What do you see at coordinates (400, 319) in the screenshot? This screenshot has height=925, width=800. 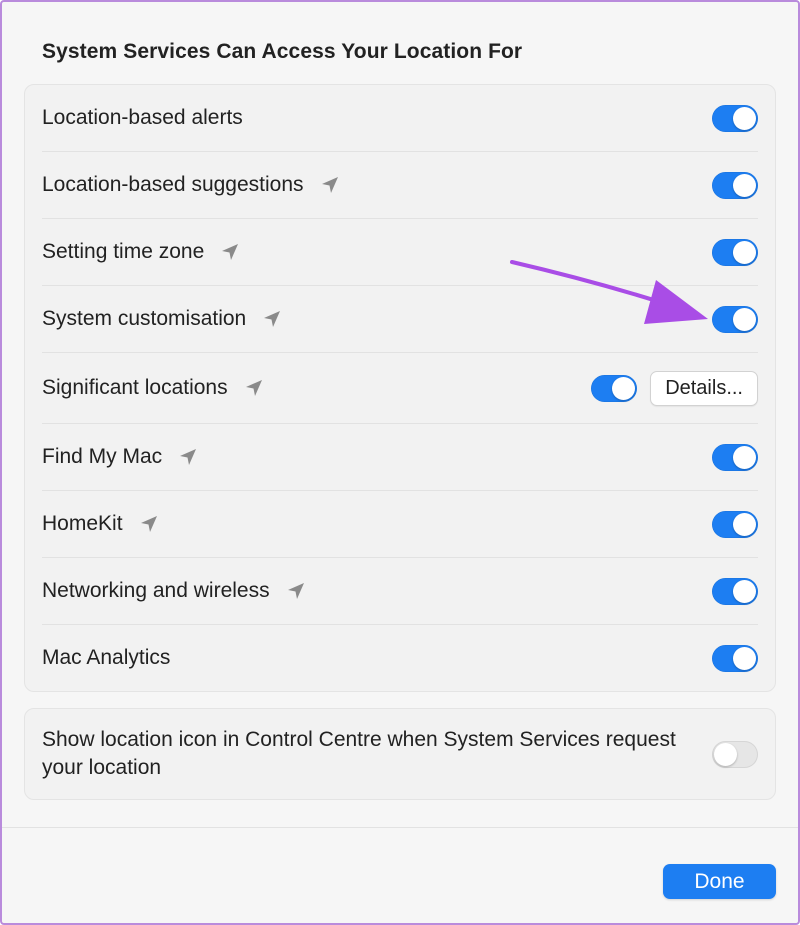 I see `service-row-system-customisation: System customisation` at bounding box center [400, 319].